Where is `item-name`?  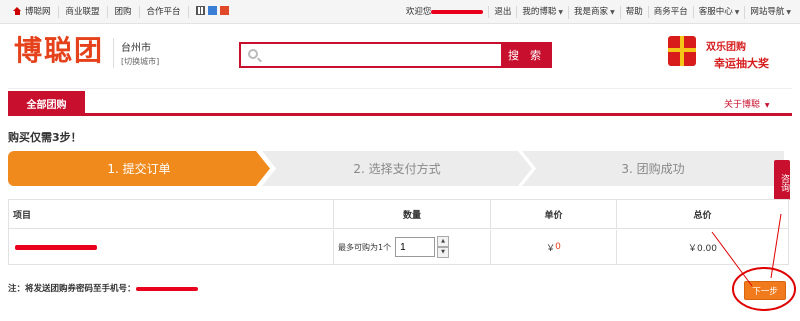
item-name is located at coordinates (173, 247).